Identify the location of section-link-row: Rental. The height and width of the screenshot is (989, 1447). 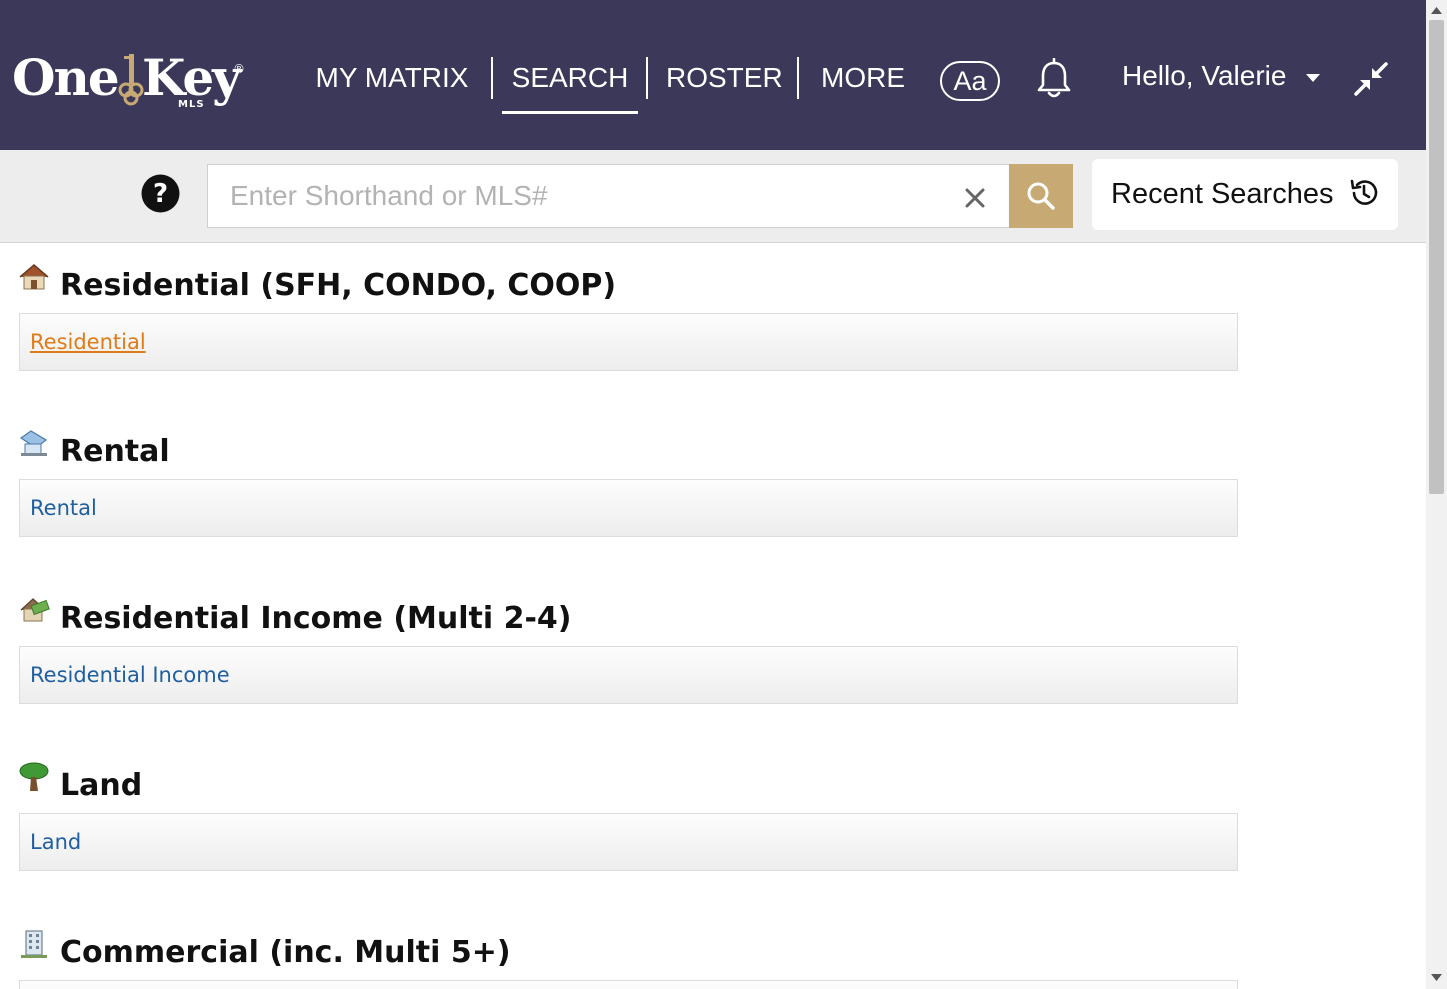
(628, 508).